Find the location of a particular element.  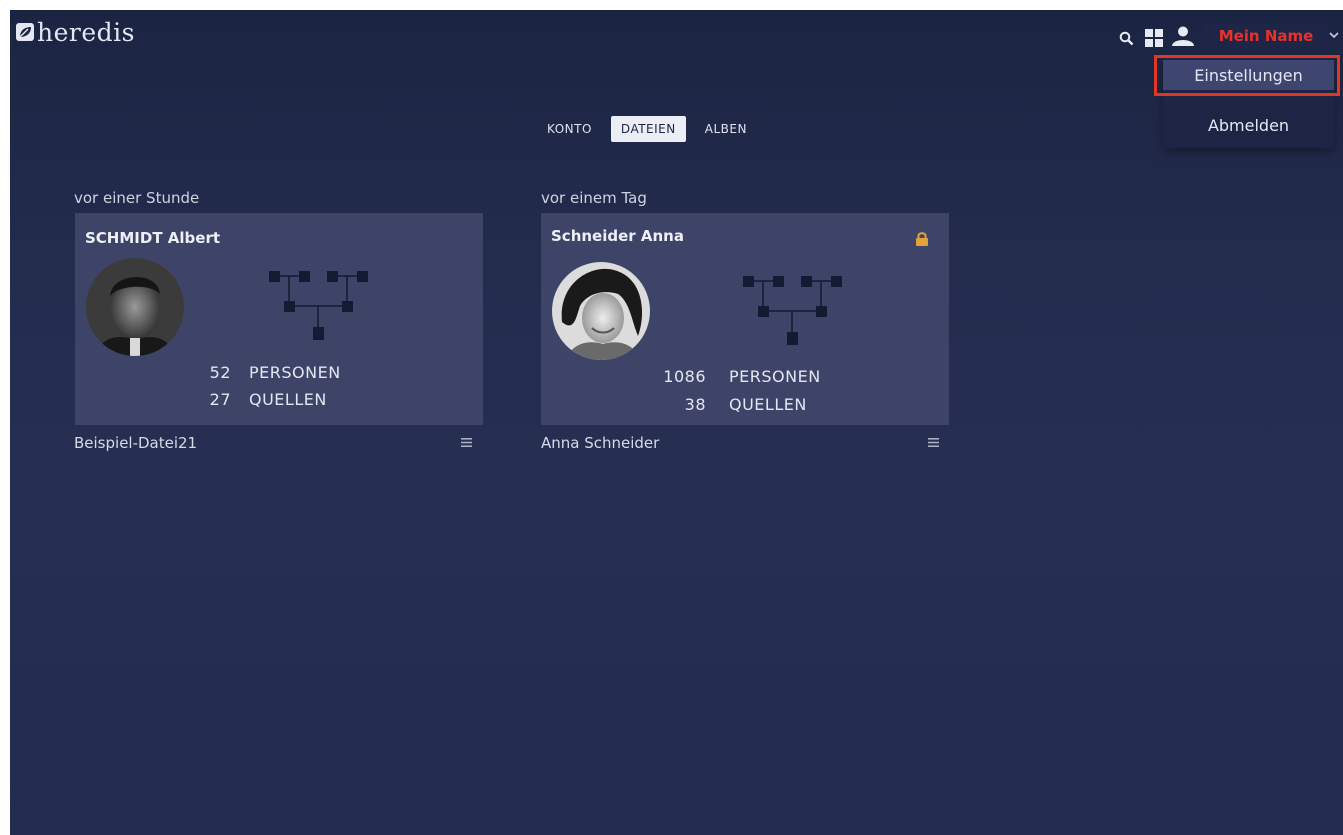

sources-count: 27 is located at coordinates (220, 399).